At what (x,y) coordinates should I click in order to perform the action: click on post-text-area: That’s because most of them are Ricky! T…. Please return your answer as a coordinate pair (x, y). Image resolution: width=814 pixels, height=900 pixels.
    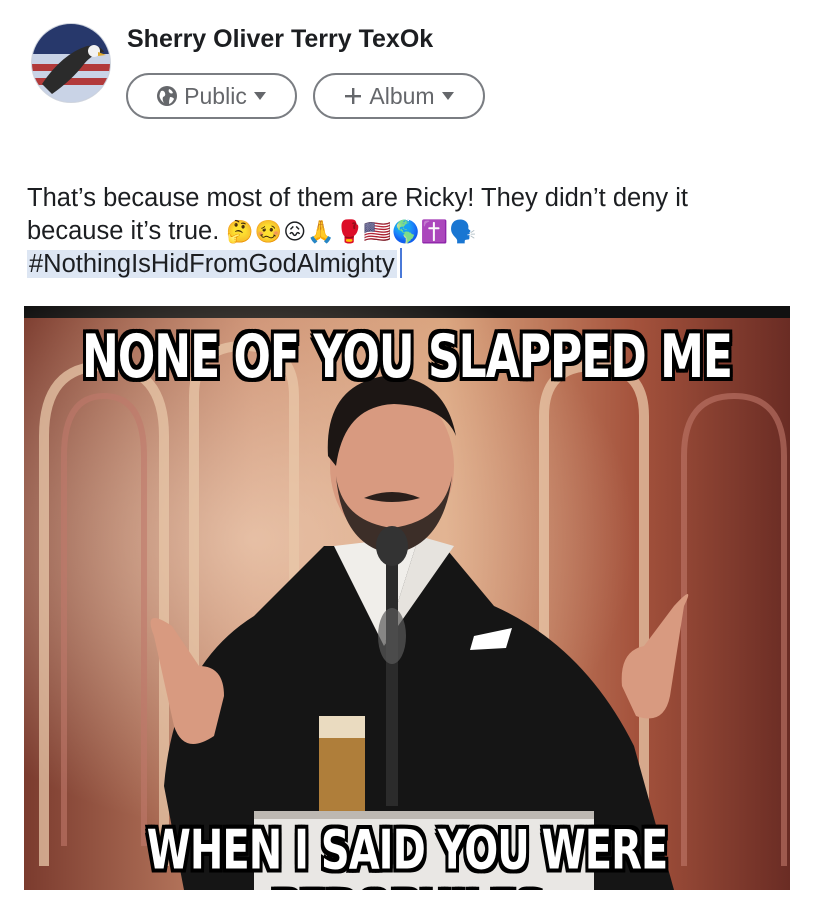
    Looking at the image, I should click on (412, 231).